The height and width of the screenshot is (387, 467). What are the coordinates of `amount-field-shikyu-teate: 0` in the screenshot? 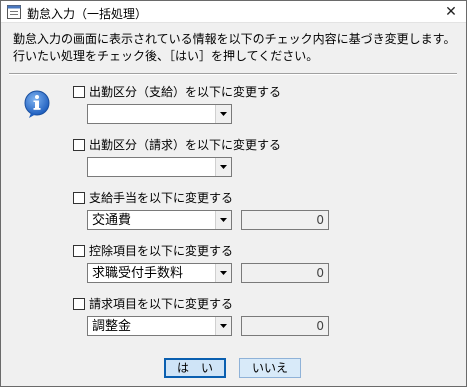 It's located at (285, 220).